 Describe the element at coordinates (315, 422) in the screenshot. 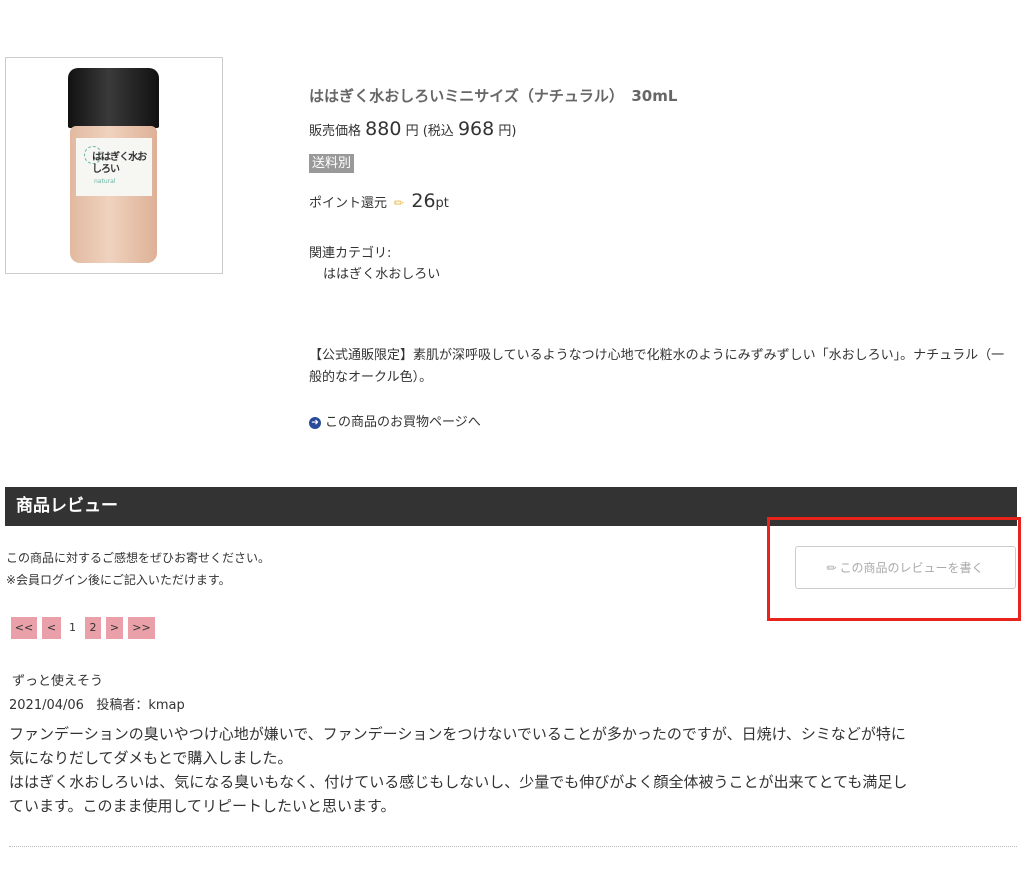

I see `arrow-circle-icon: ➜` at that location.